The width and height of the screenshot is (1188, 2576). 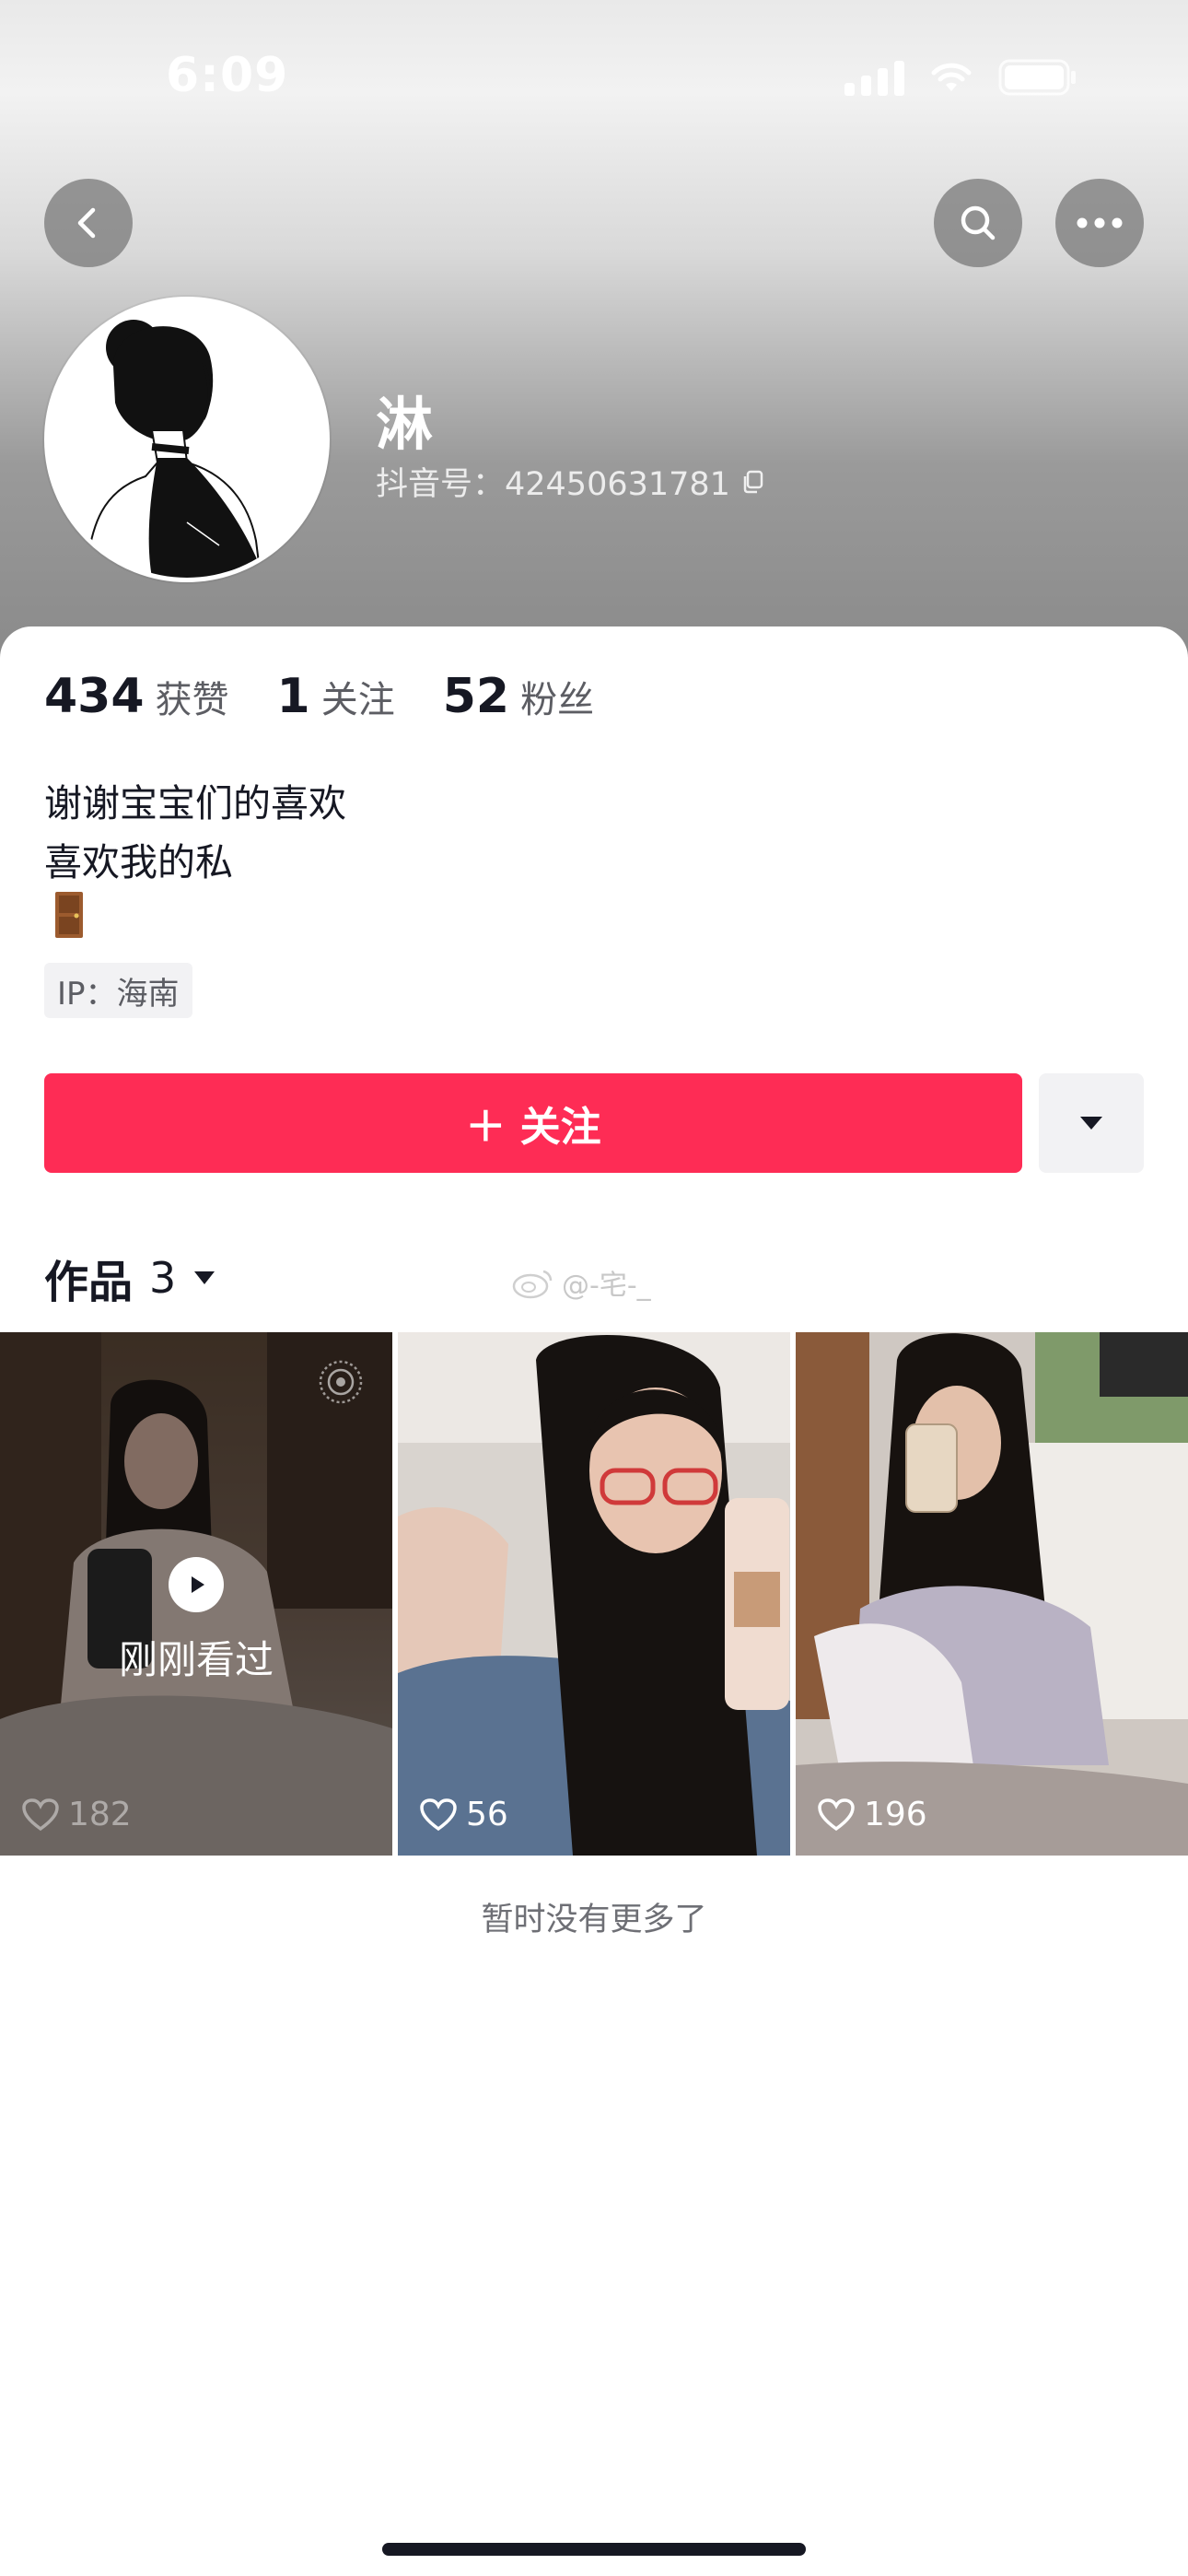 I want to click on recommend-dropdown-button, so click(x=1091, y=1123).